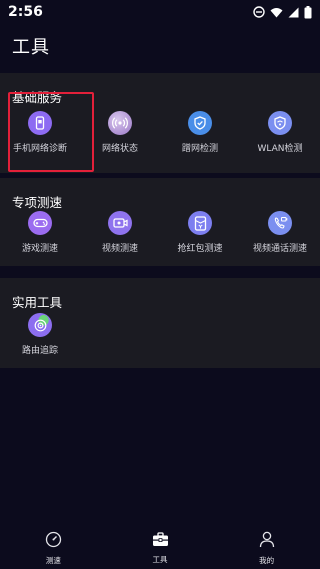 This screenshot has width=320, height=569. Describe the element at coordinates (199, 149) in the screenshot. I see `tool-label: 蹭网检测` at that location.